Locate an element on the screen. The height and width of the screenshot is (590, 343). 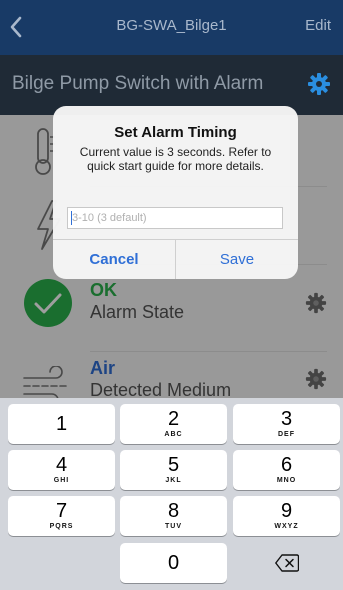
key-0: 0 is located at coordinates (173, 563).